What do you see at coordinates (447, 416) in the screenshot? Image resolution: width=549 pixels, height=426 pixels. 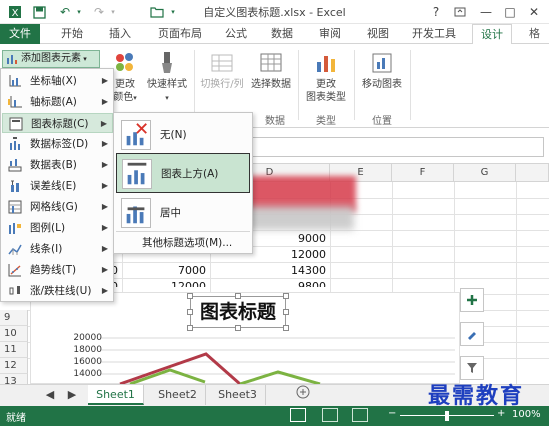 I see `zoom-slider-thumb` at bounding box center [447, 416].